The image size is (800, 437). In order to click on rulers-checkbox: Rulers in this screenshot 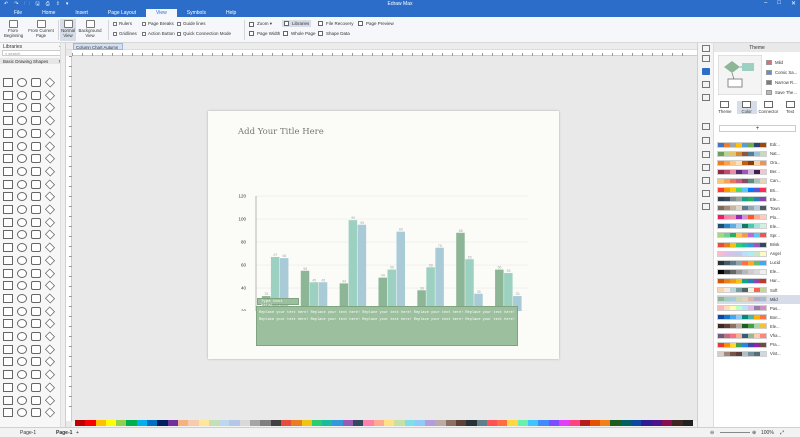, I will do `click(122, 23)`.